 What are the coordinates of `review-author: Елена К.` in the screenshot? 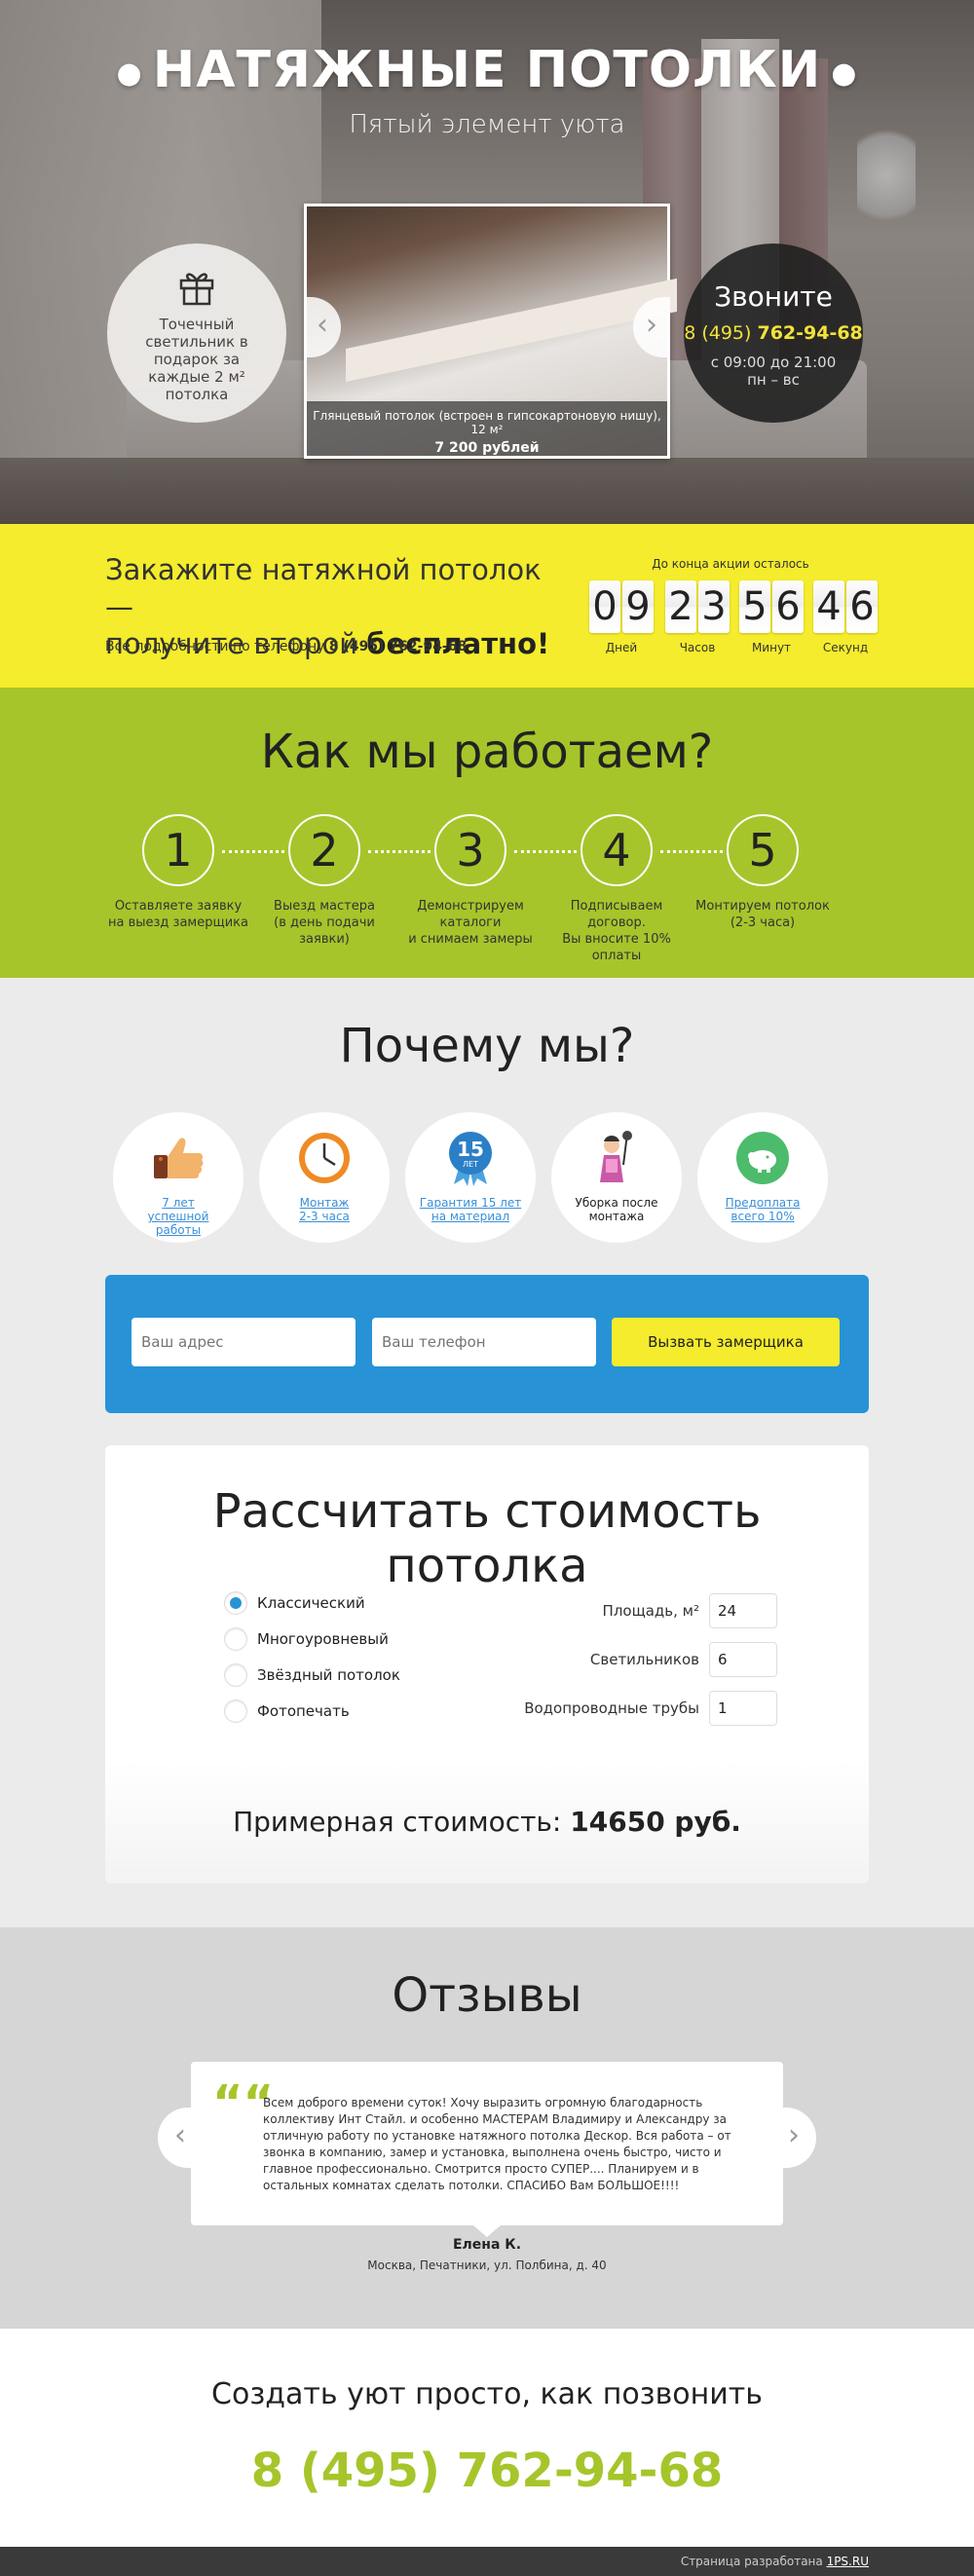 It's located at (487, 2245).